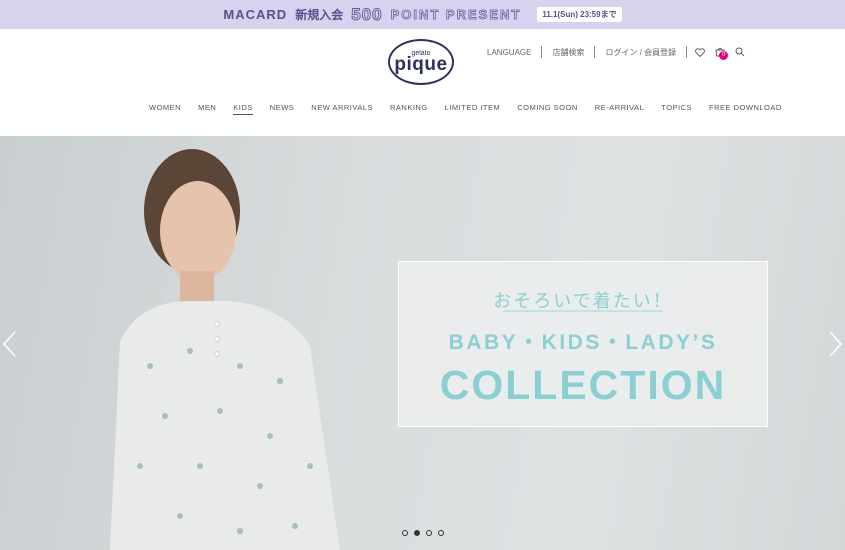 This screenshot has height=550, width=845. What do you see at coordinates (676, 109) in the screenshot?
I see `nav-item-topics: TOPICS` at bounding box center [676, 109].